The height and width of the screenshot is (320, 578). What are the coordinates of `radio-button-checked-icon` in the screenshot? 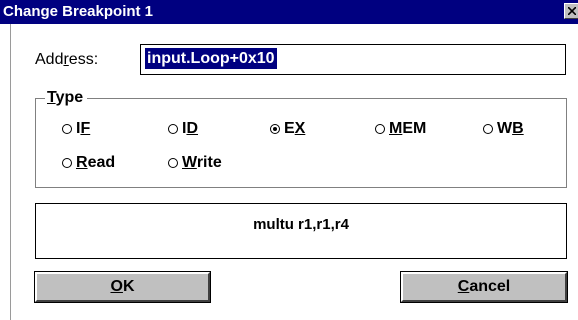 It's located at (275, 129).